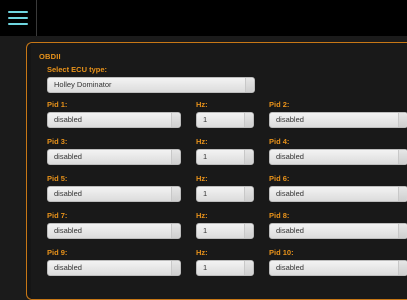 This screenshot has height=300, width=407. What do you see at coordinates (281, 252) in the screenshot?
I see `pid-label: Pid 10:` at bounding box center [281, 252].